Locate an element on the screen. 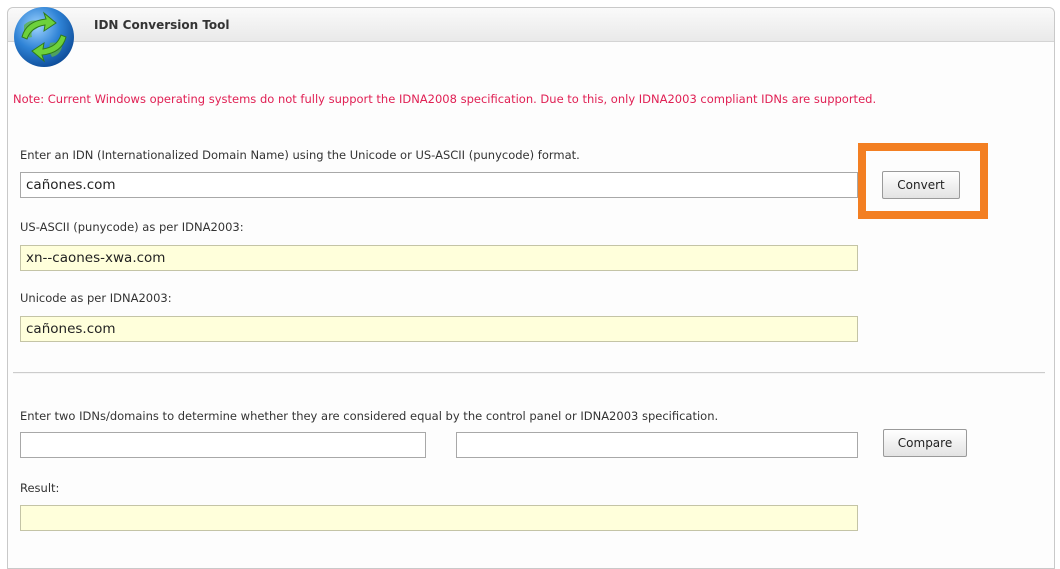  section-divider is located at coordinates (529, 373).